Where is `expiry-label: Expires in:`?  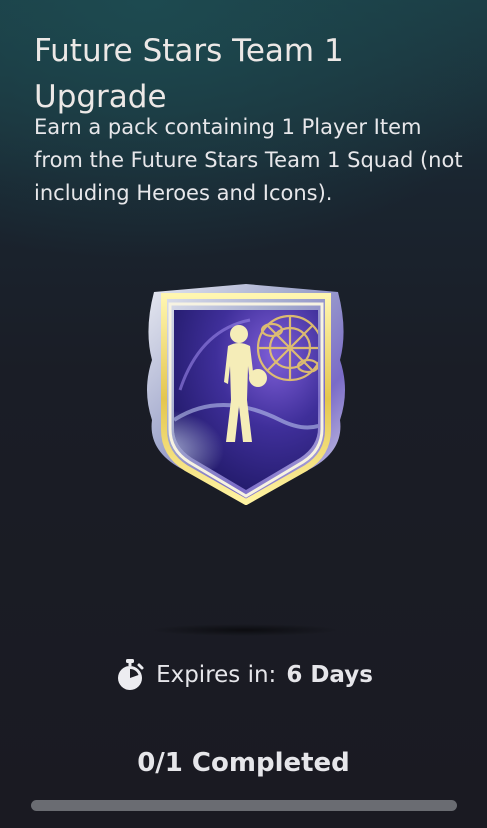
expiry-label: Expires in: is located at coordinates (216, 675).